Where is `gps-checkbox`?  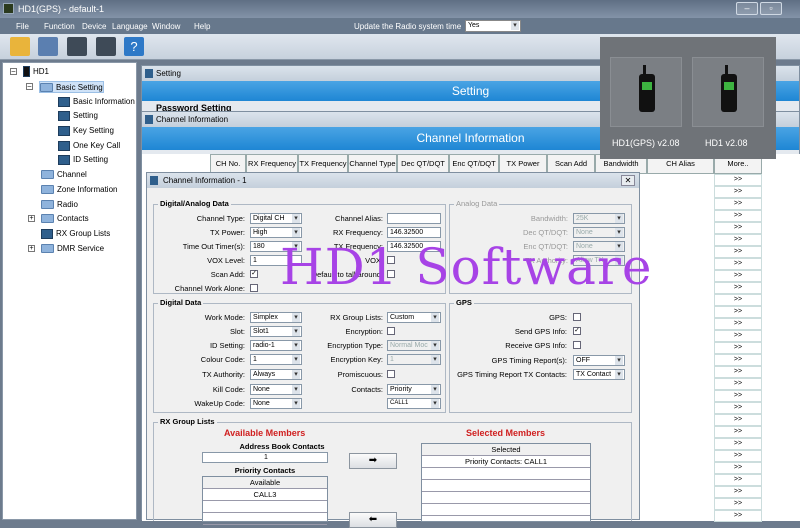 gps-checkbox is located at coordinates (577, 317).